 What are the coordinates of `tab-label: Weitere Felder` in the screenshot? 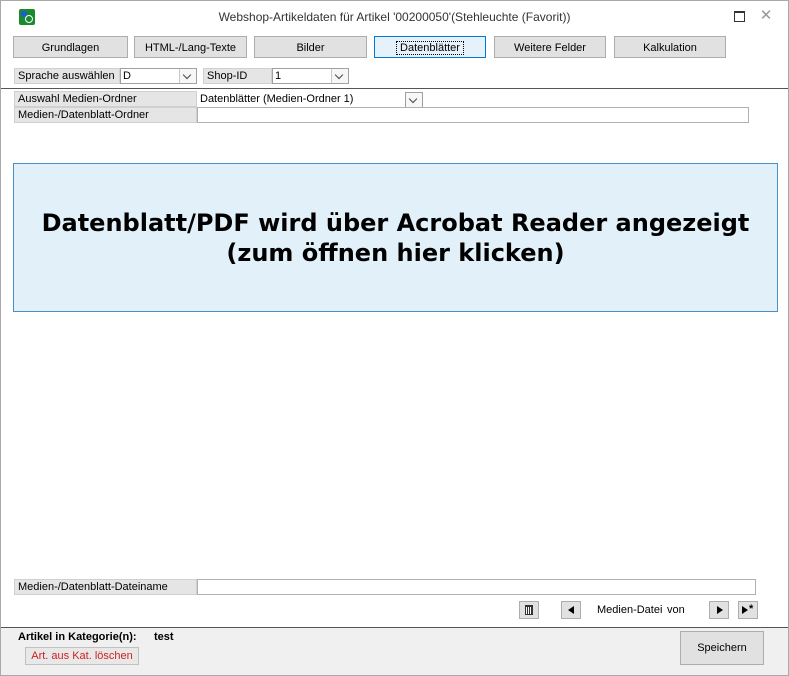 It's located at (550, 48).